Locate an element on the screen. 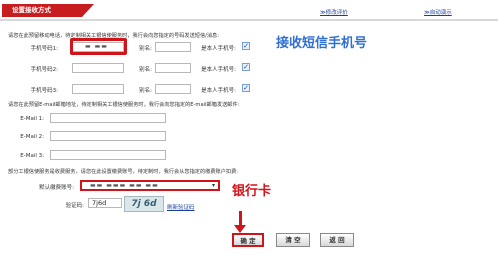 The width and height of the screenshot is (498, 254). self2-checkbox: ✓ is located at coordinates (246, 67).